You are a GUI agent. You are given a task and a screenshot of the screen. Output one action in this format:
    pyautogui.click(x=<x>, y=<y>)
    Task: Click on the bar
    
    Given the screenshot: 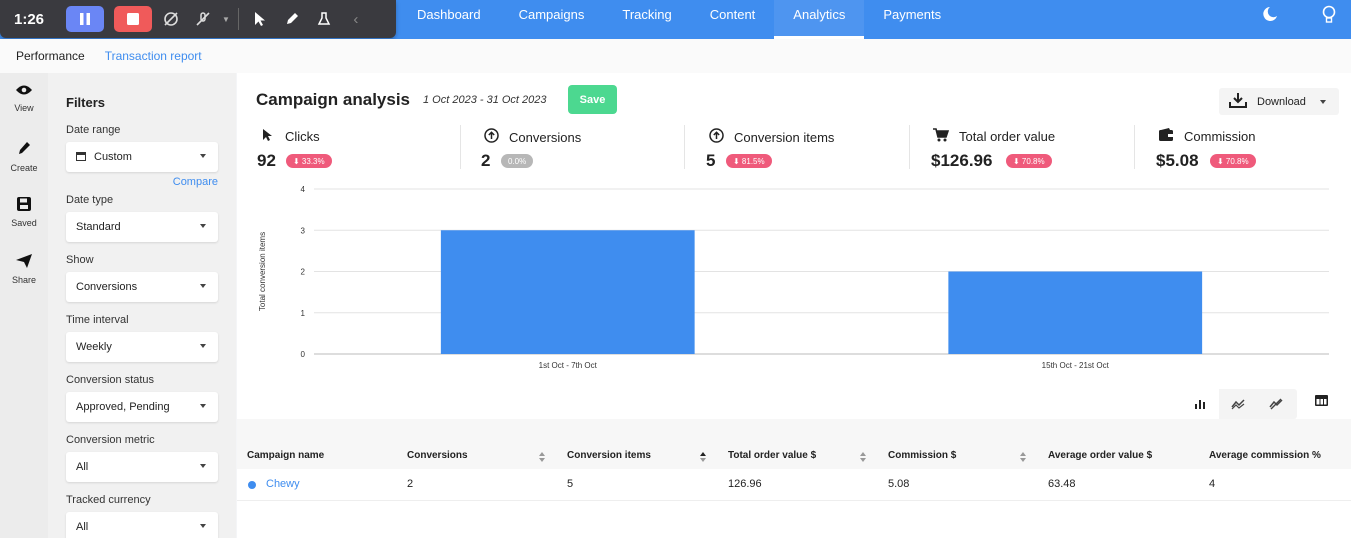 What is the action you would take?
    pyautogui.click(x=567, y=292)
    